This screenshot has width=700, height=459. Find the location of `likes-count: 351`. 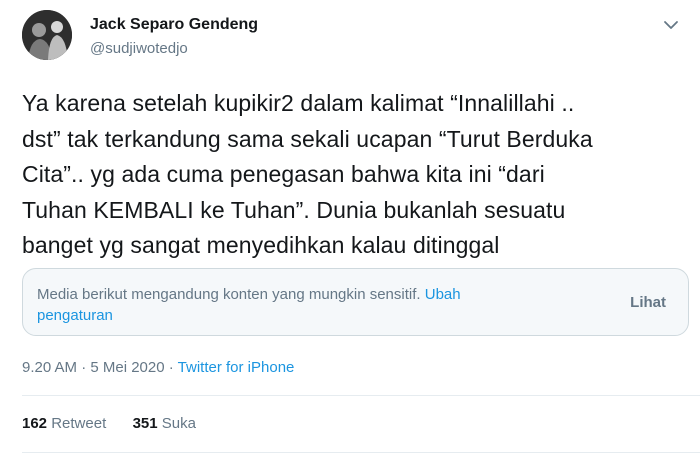

likes-count: 351 is located at coordinates (145, 423).